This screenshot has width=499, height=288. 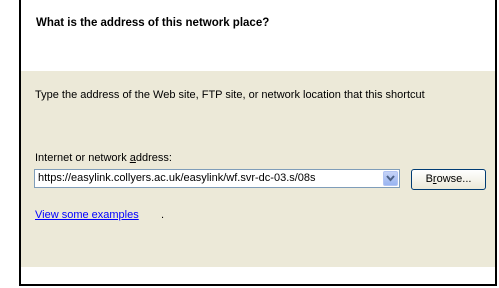 I want to click on browse-label-part1: B, so click(x=429, y=179).